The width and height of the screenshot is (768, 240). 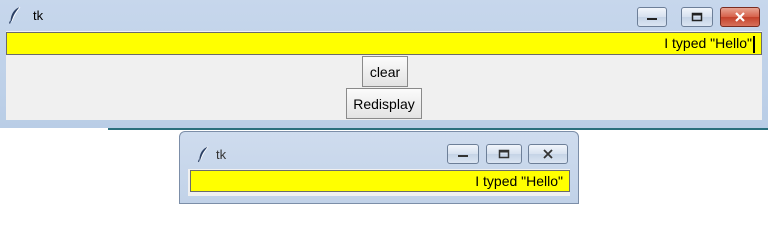 What do you see at coordinates (438, 129) in the screenshot?
I see `window-border-line` at bounding box center [438, 129].